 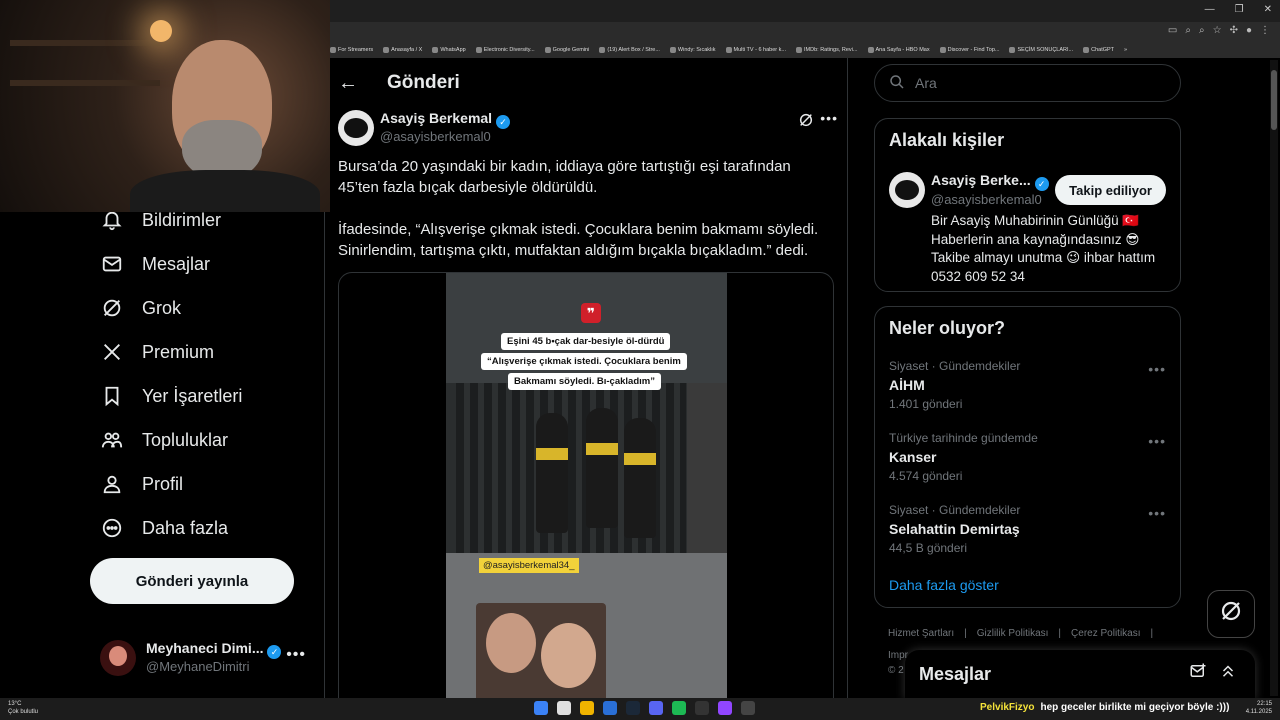 I want to click on nav-label: Profil, so click(x=163, y=483).